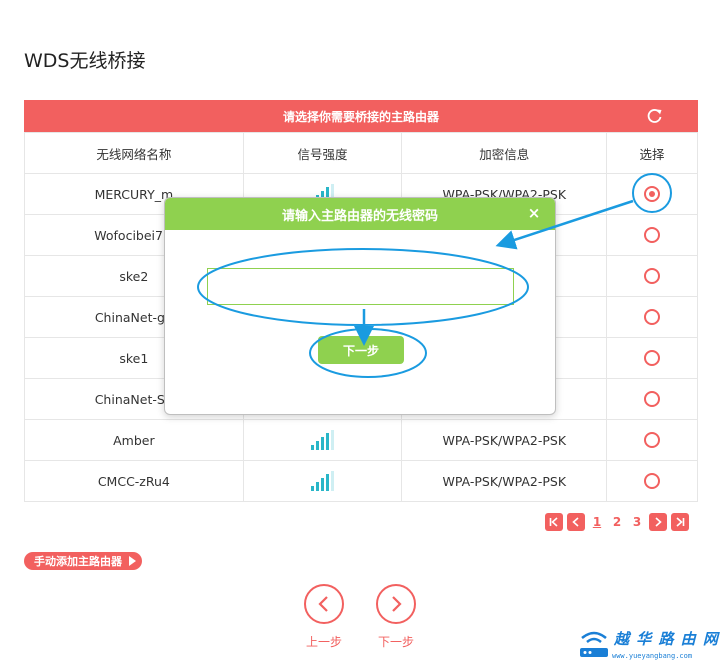 Image resolution: width=721 pixels, height=666 pixels. I want to click on add-router-label: 手动添加主路由器, so click(78, 561).